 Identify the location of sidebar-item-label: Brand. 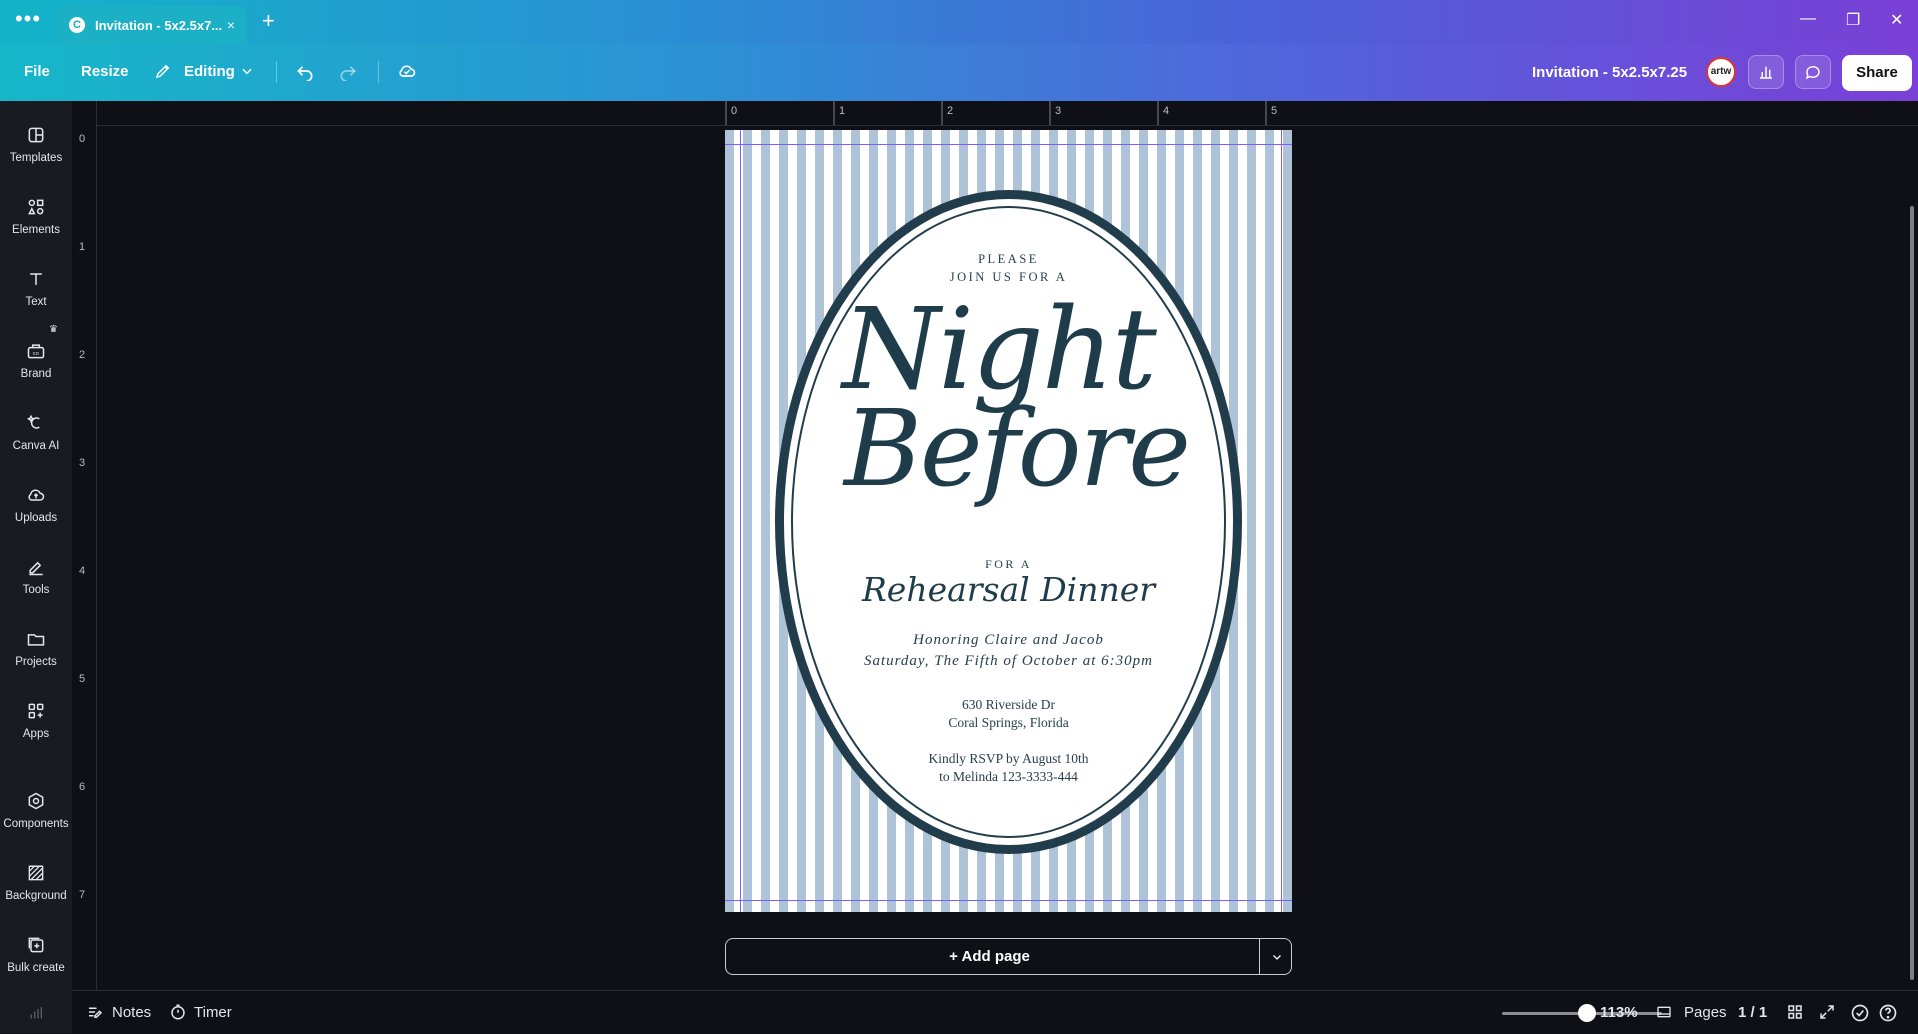
(36, 374).